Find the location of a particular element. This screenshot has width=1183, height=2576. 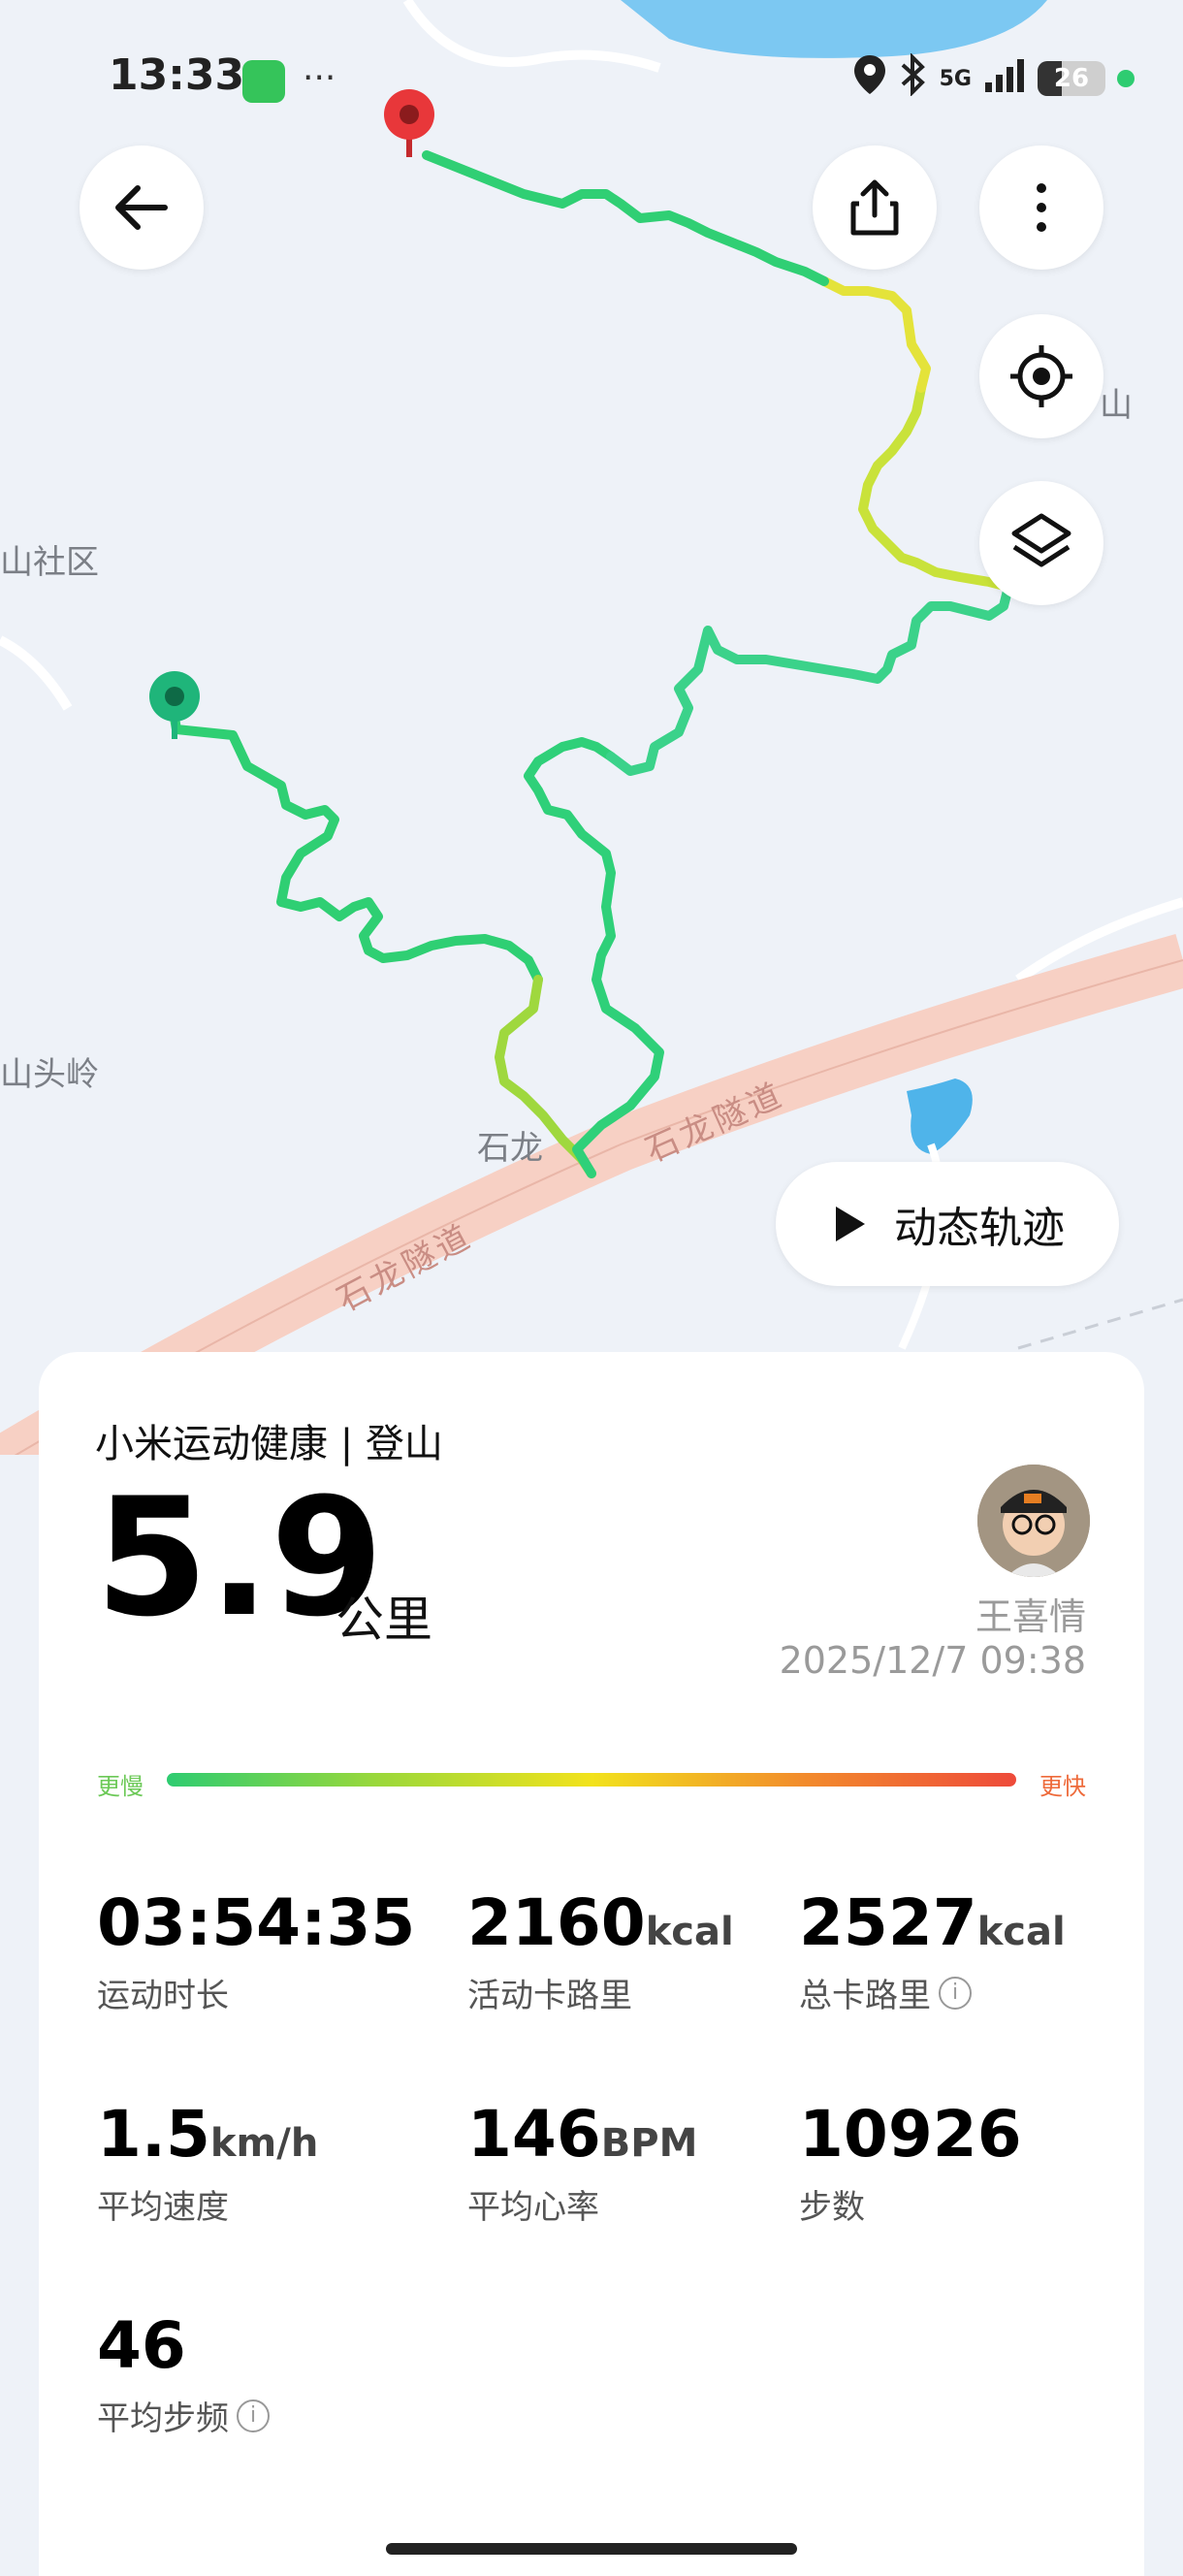

stat-avg-heart-rate: 146BPM 平均心率 is located at coordinates (582, 2162).